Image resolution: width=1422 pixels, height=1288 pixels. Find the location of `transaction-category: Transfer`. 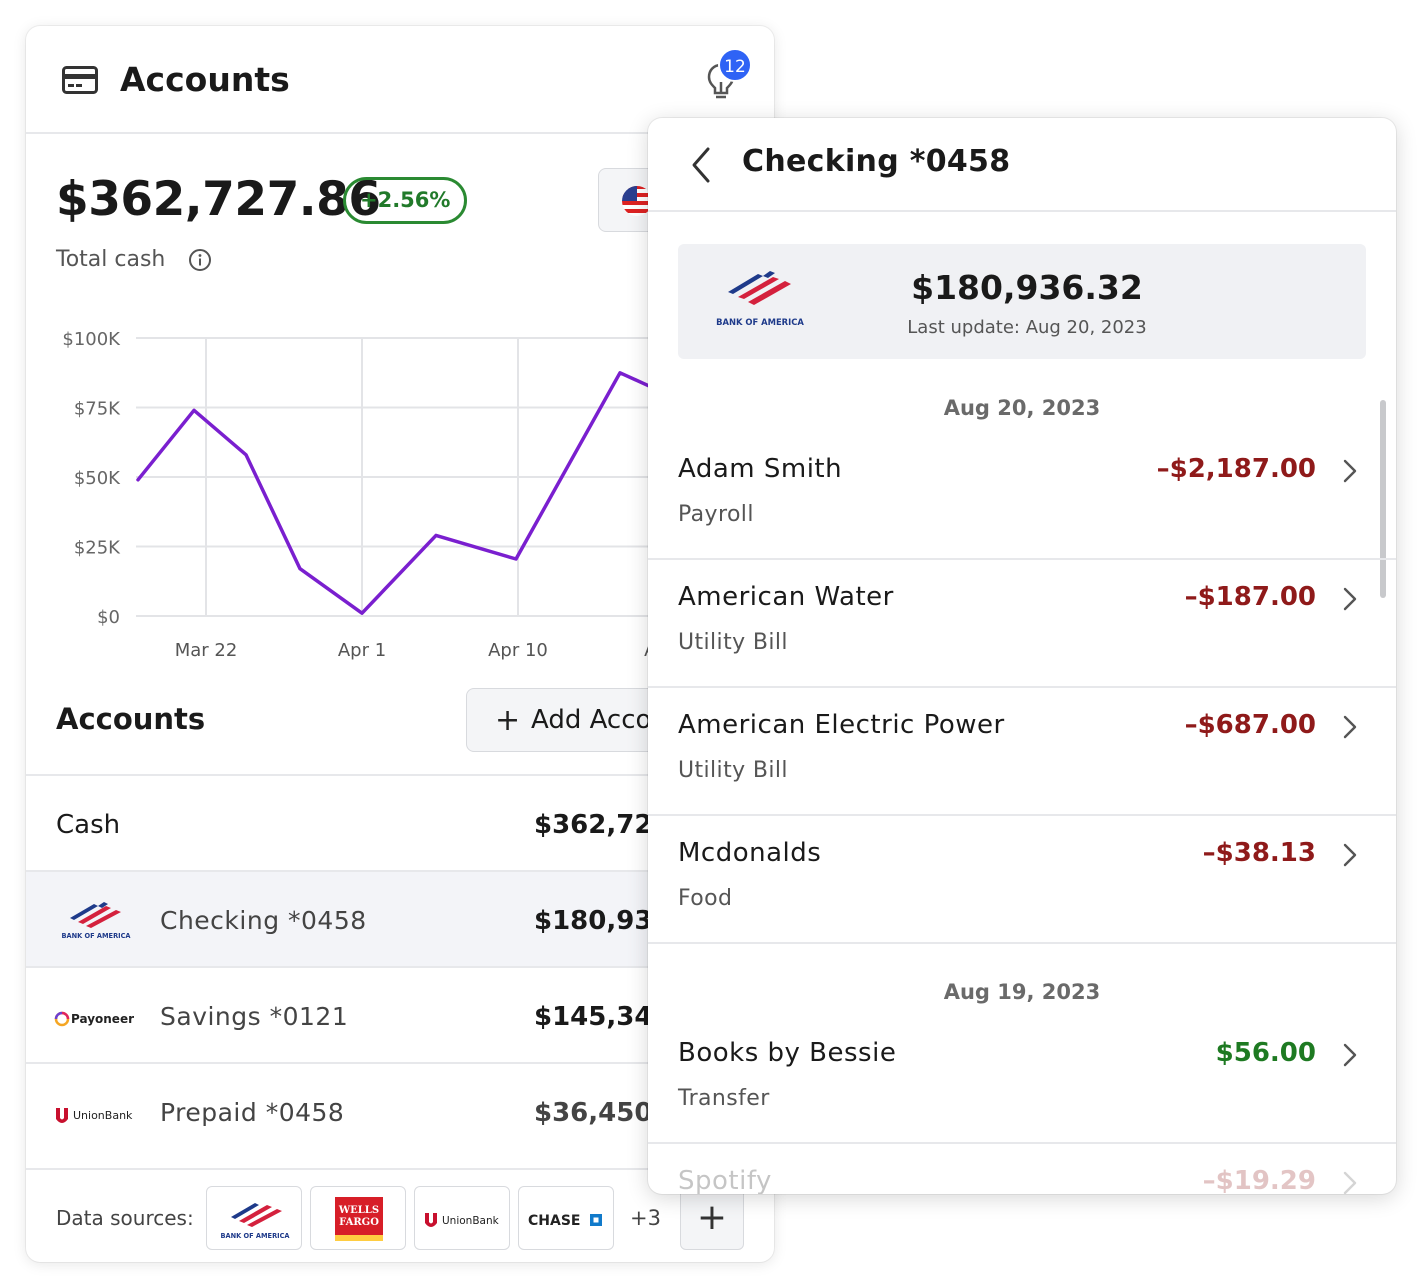

transaction-category: Transfer is located at coordinates (724, 1098).